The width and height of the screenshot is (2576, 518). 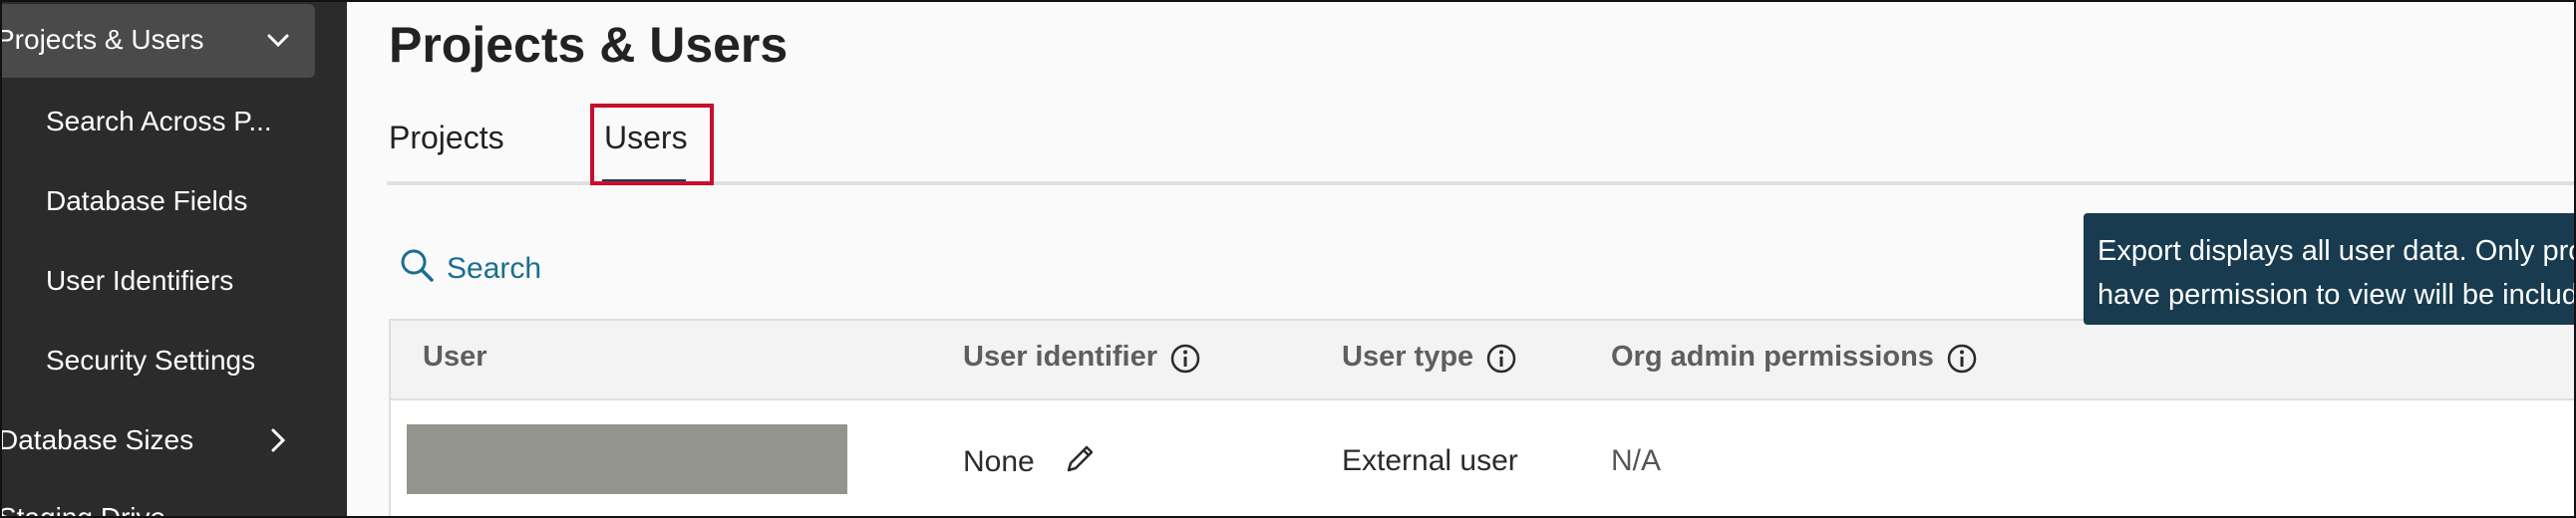 I want to click on sidebar-item-label: Staging Drive, so click(x=83, y=510).